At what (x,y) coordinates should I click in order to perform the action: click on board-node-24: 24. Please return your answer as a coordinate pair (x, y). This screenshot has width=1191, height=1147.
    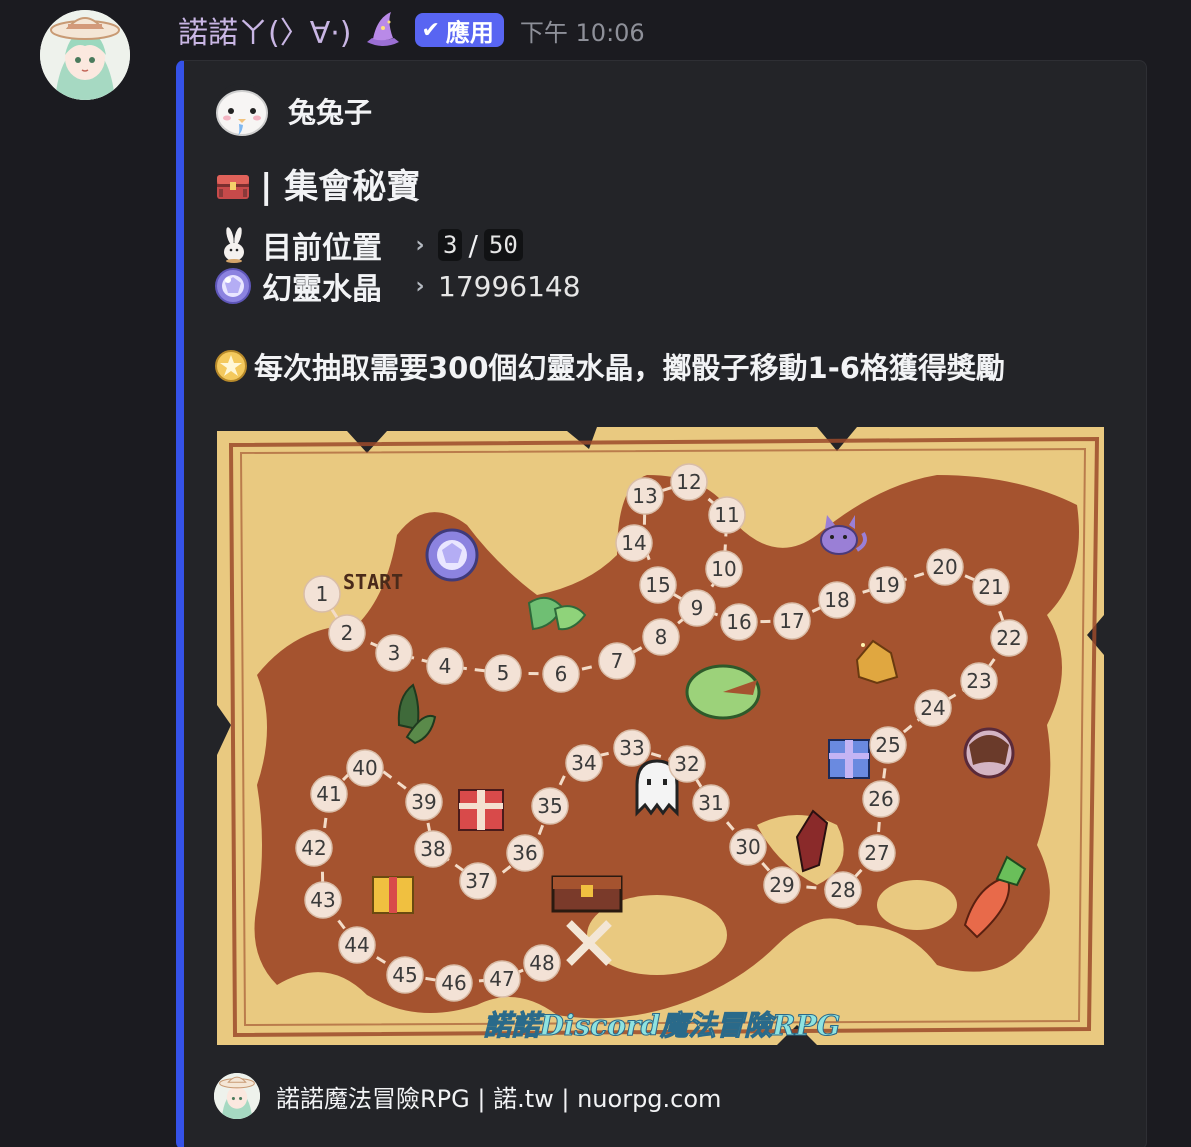
    Looking at the image, I should click on (933, 708).